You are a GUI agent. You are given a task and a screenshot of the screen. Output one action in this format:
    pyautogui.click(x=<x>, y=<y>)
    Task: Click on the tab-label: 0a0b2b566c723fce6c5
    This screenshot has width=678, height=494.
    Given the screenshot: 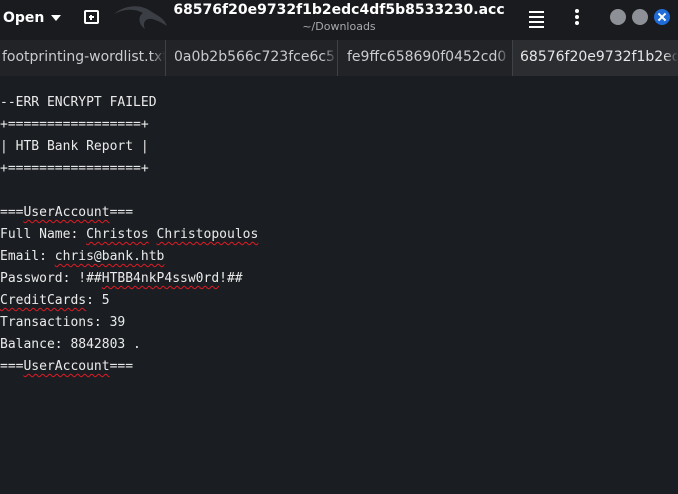 What is the action you would take?
    pyautogui.click(x=254, y=57)
    